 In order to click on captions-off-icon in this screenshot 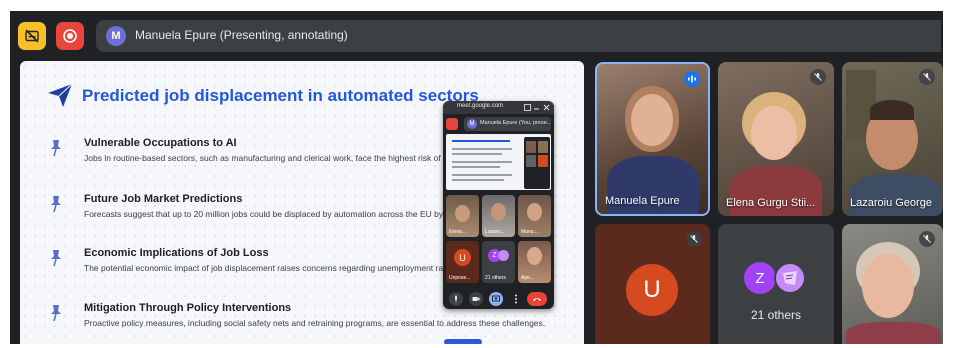, I will do `click(32, 36)`.